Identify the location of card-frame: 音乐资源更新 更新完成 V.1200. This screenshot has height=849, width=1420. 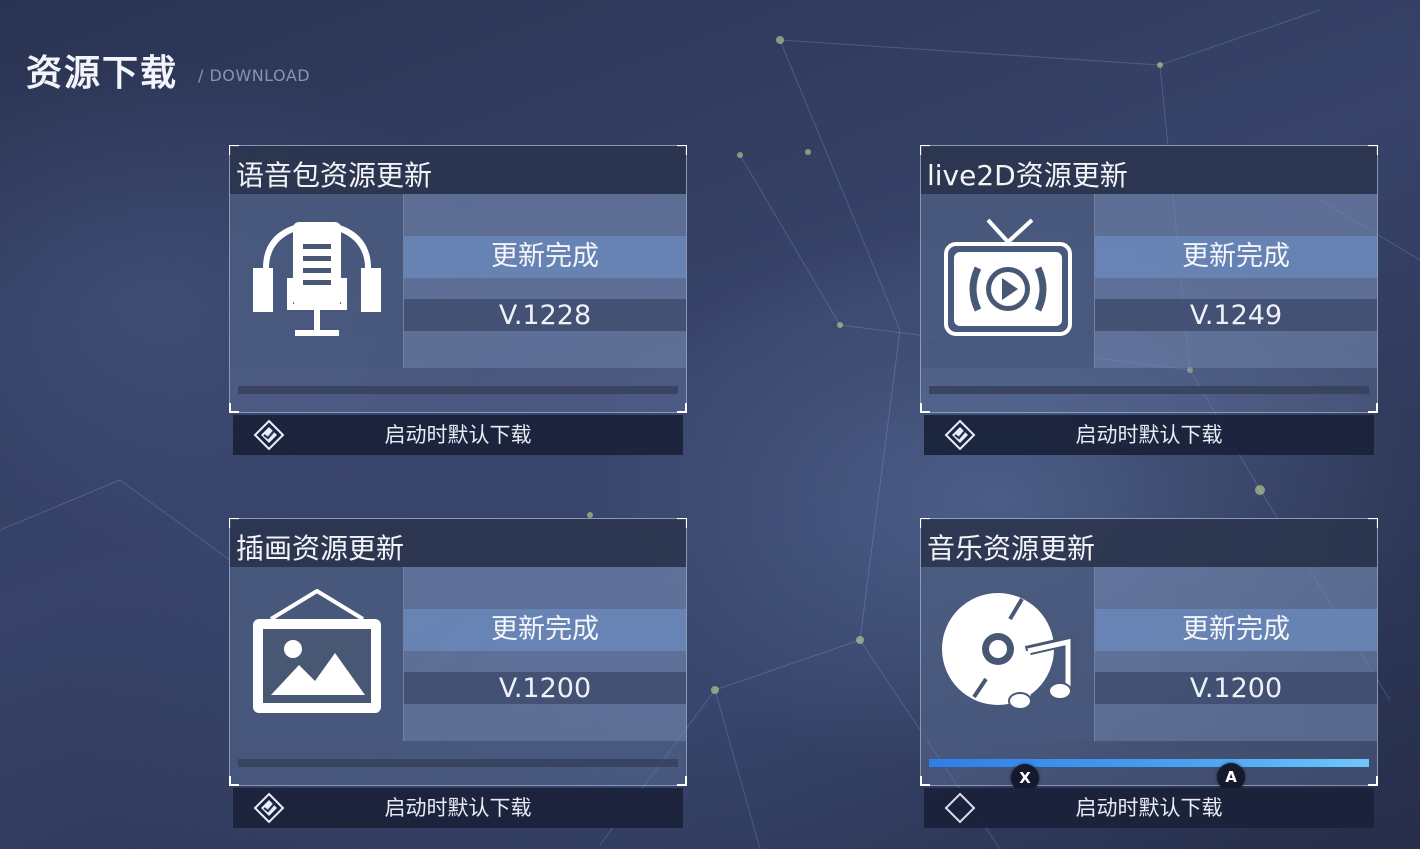
(1149, 652).